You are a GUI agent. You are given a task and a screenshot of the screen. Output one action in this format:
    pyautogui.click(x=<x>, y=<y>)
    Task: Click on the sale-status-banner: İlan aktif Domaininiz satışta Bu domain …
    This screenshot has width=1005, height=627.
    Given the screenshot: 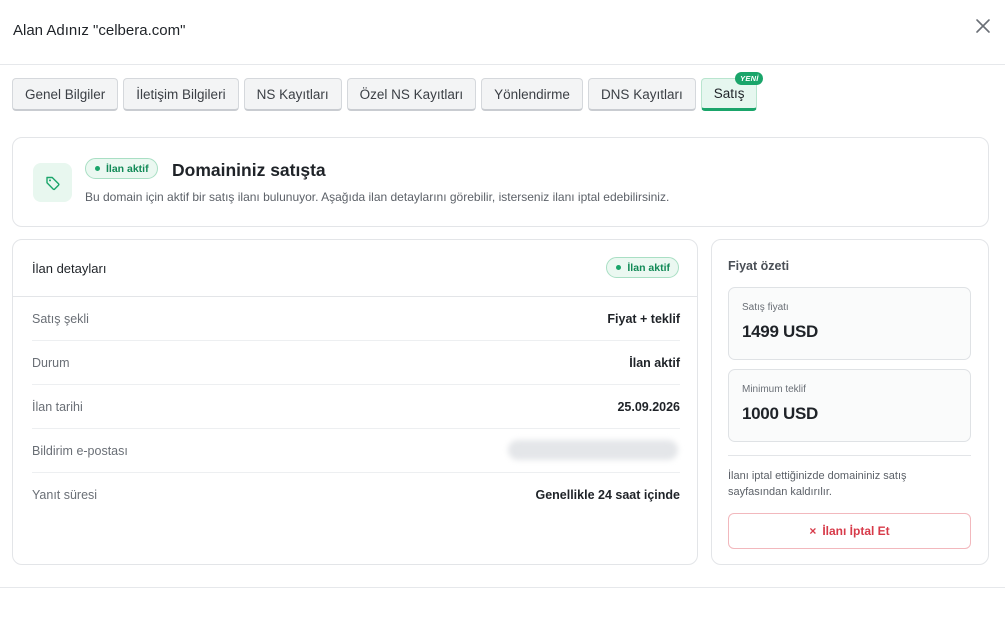 What is the action you would take?
    pyautogui.click(x=500, y=182)
    